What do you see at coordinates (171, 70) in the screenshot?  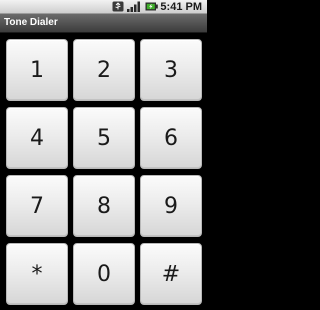 I see `key-3: 3` at bounding box center [171, 70].